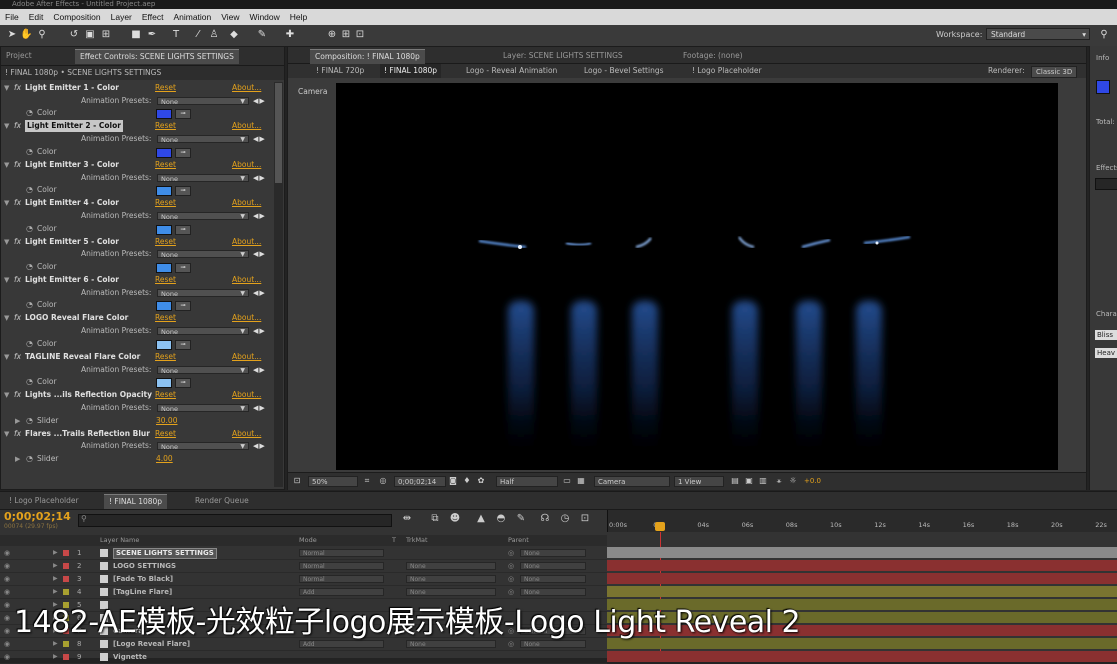 The image size is (1117, 664). I want to click on effect-name: Light Emitter 6 - Color, so click(72, 280).